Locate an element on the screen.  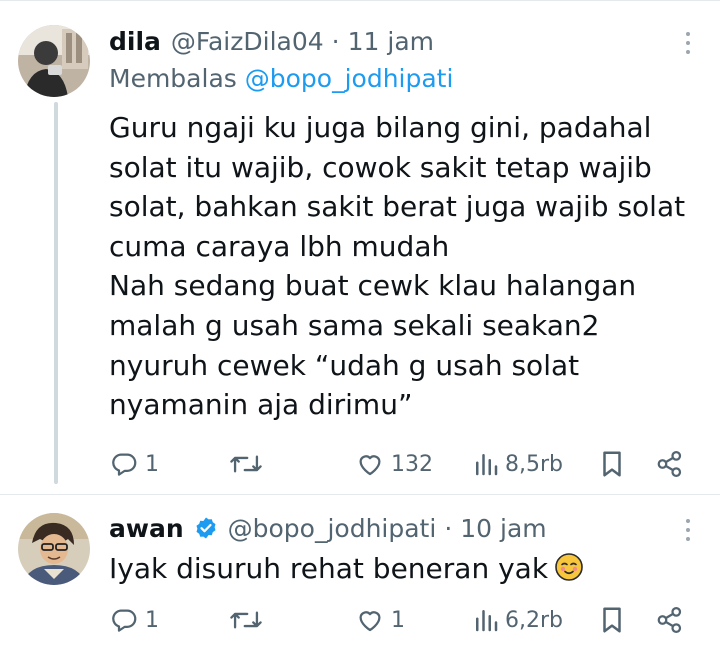
tweet-actions: 1 132 8,5rb is located at coordinates (404, 464).